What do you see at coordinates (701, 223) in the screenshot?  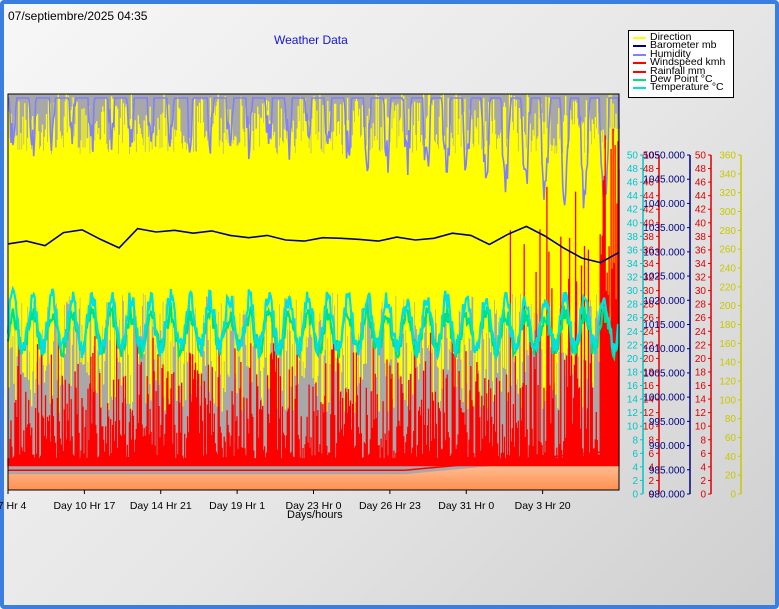 I see `rain-axis-tick-label: 40` at bounding box center [701, 223].